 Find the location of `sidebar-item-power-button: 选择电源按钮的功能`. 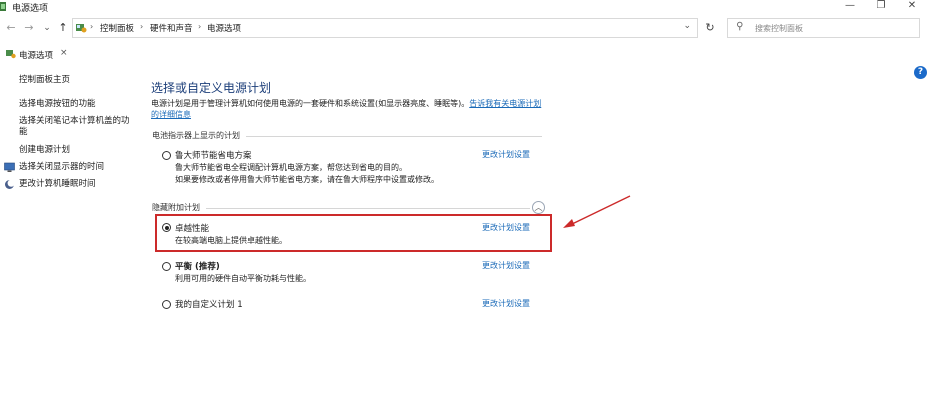

sidebar-item-power-button: 选择电源按钮的功能 is located at coordinates (57, 104).